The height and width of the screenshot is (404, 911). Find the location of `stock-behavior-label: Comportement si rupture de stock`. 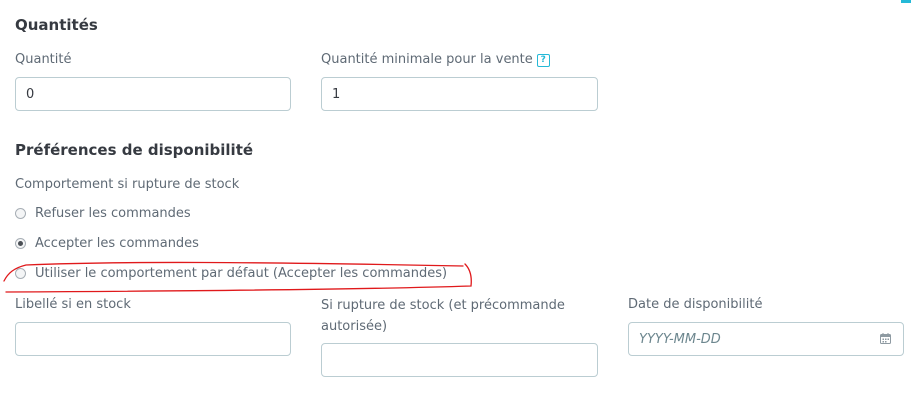

stock-behavior-label: Comportement si rupture de stock is located at coordinates (127, 184).